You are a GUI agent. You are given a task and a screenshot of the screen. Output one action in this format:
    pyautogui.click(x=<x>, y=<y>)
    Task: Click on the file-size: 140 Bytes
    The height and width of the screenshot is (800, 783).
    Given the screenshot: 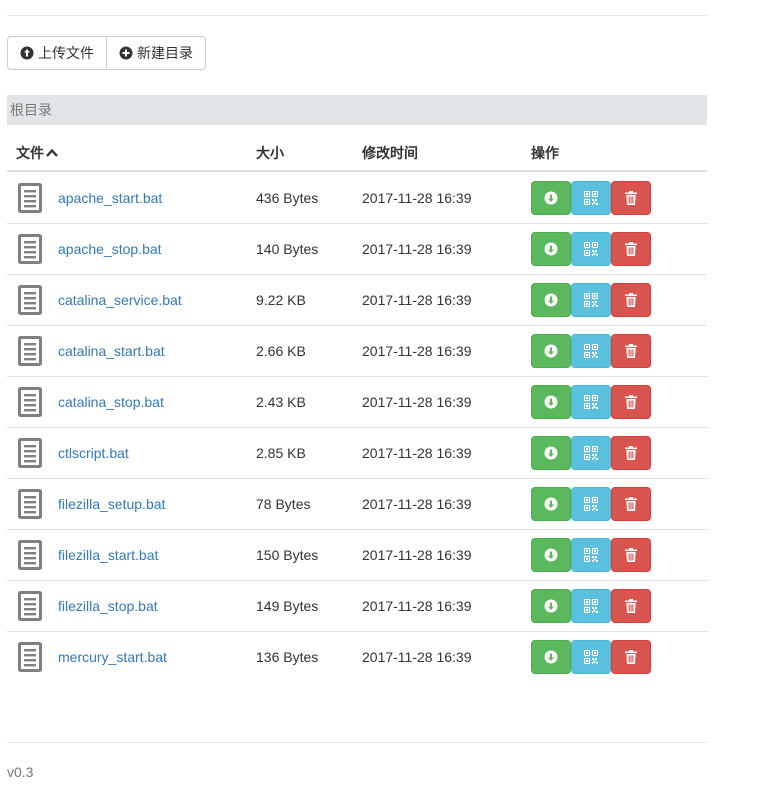 What is the action you would take?
    pyautogui.click(x=287, y=249)
    